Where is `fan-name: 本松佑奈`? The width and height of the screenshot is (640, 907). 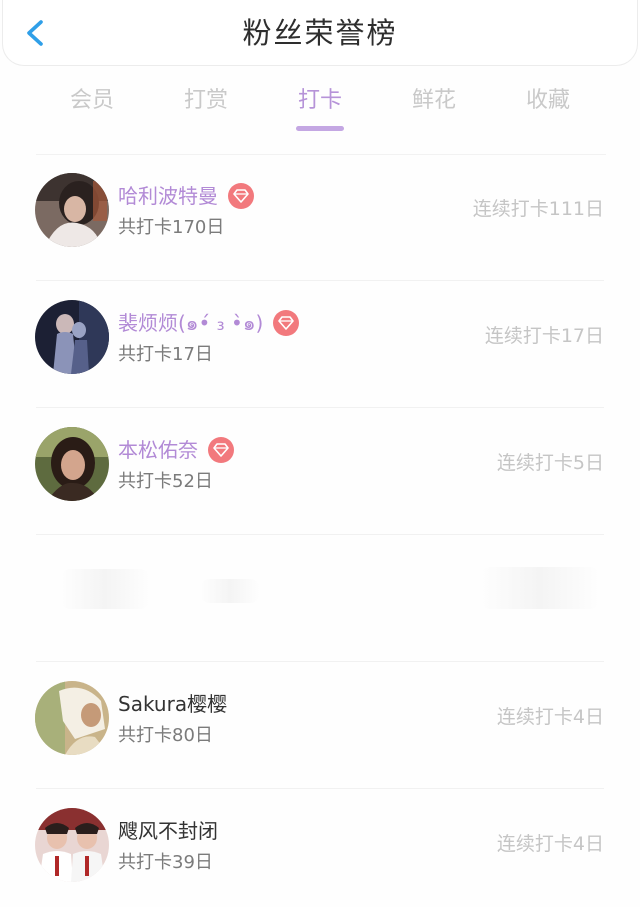 fan-name: 本松佑奈 is located at coordinates (158, 450).